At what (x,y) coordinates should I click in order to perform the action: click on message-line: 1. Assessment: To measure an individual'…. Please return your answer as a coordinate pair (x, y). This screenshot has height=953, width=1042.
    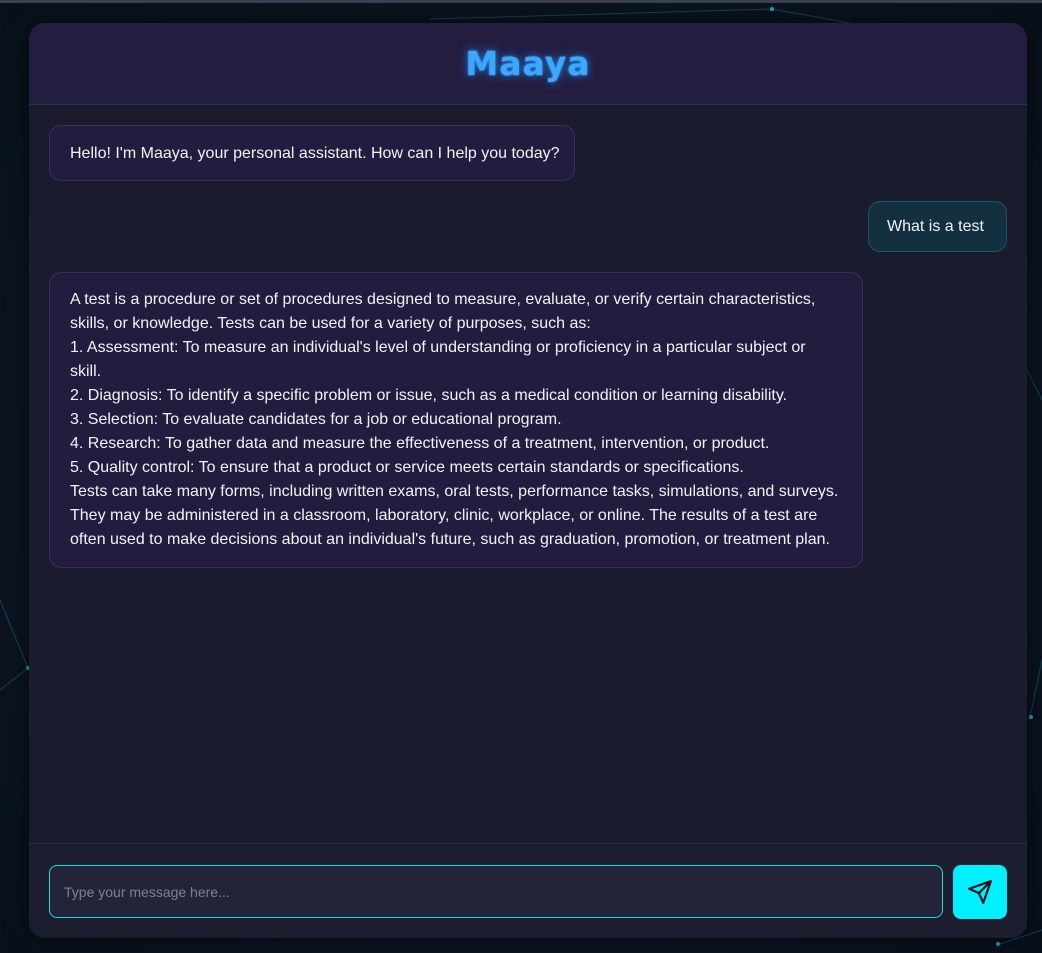
    Looking at the image, I should click on (438, 347).